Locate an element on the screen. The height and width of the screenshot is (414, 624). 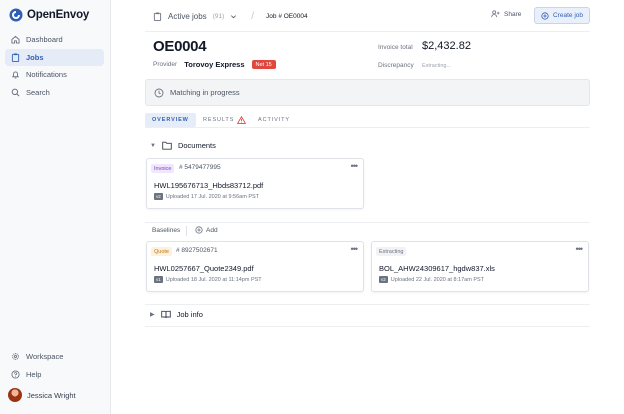
documents-title: Documents is located at coordinates (196, 145).